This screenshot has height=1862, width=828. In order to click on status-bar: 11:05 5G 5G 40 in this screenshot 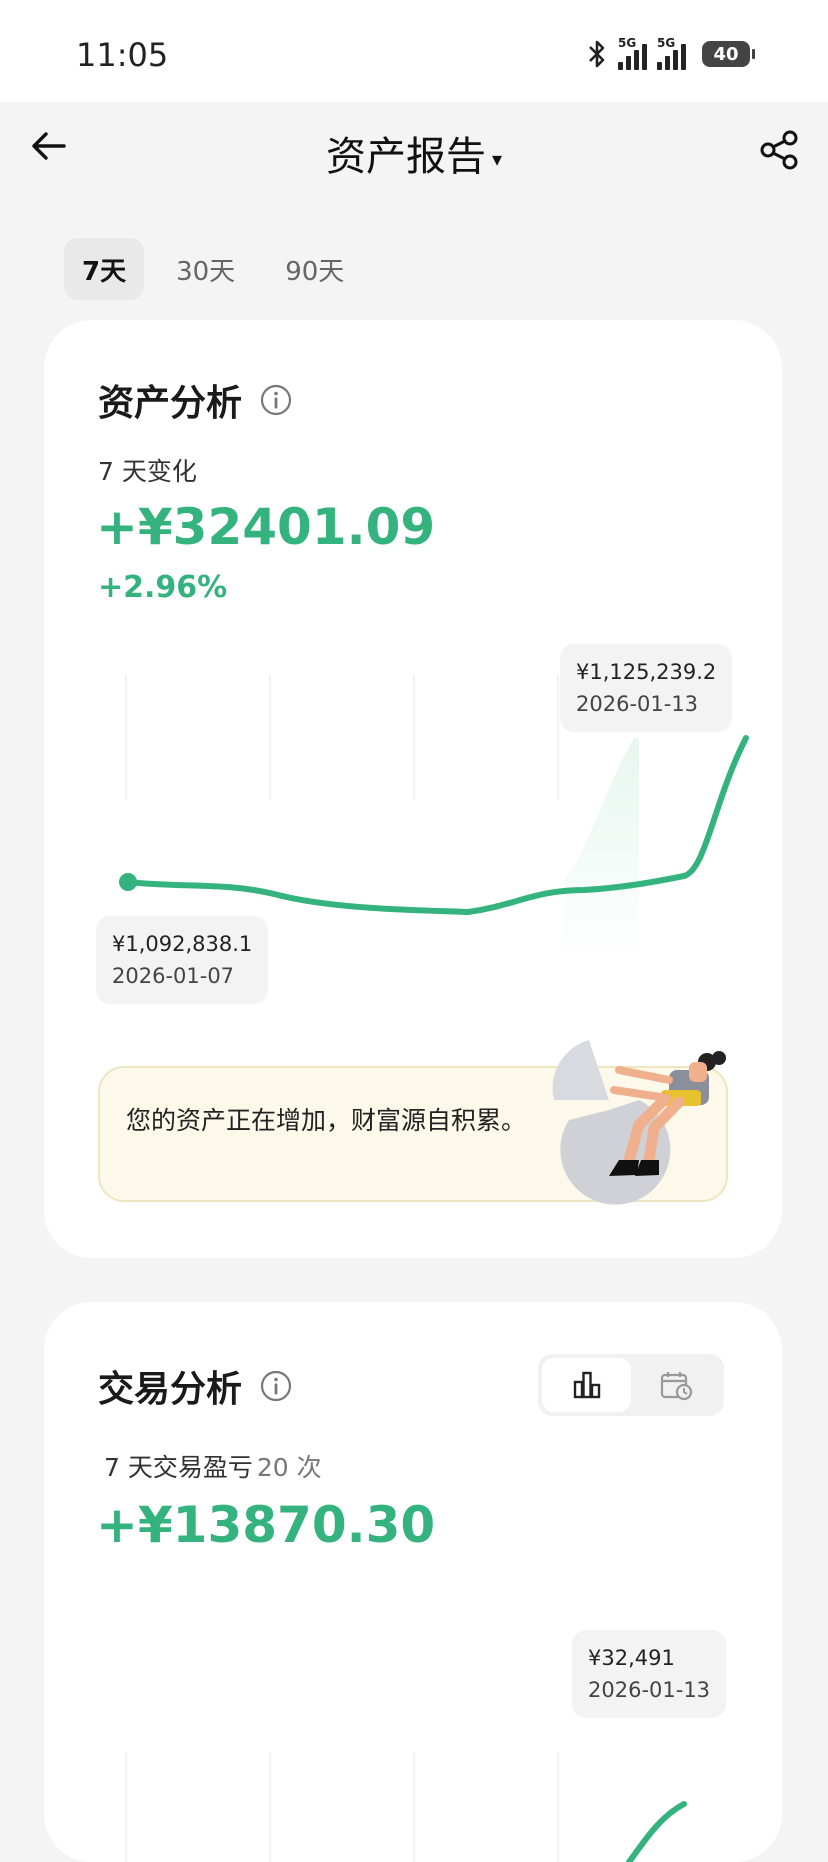, I will do `click(414, 51)`.